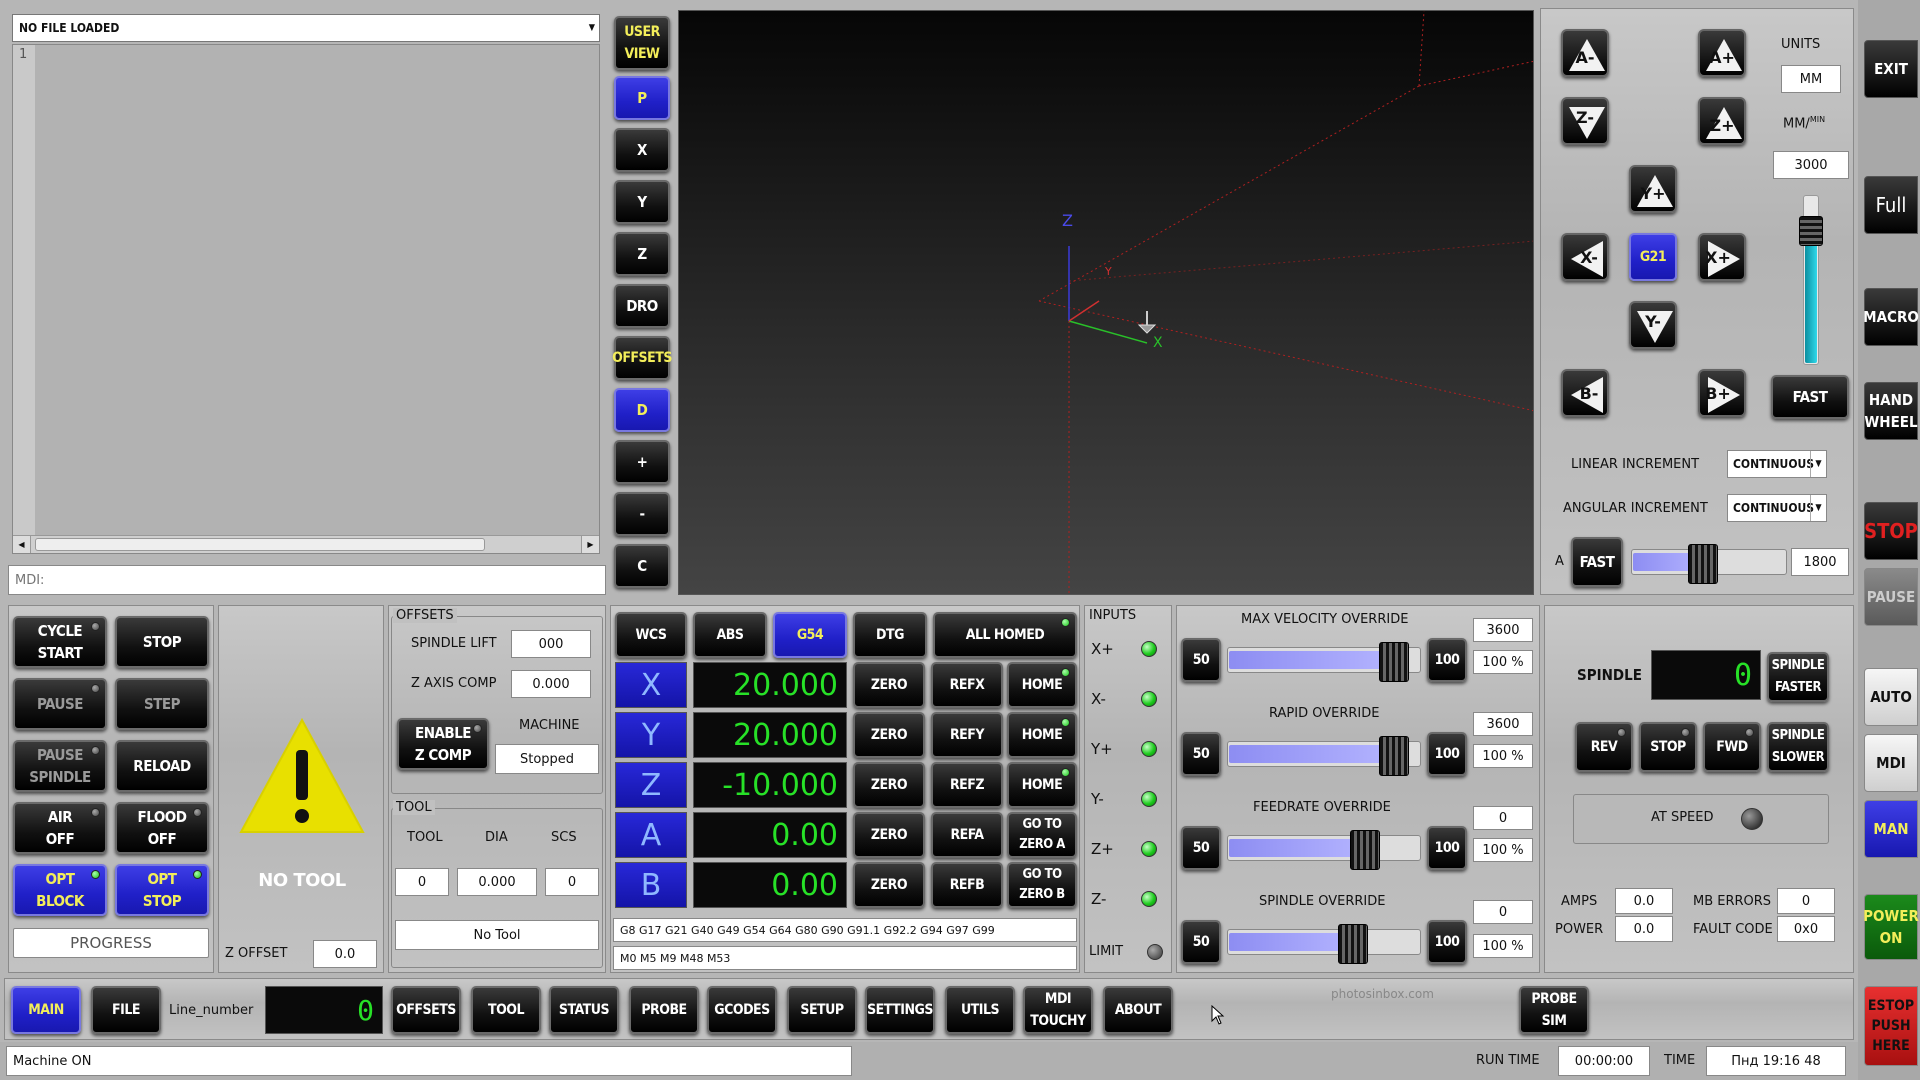 The width and height of the screenshot is (1920, 1080). Describe the element at coordinates (967, 785) in the screenshot. I see `ref-z-button: REFZ` at that location.